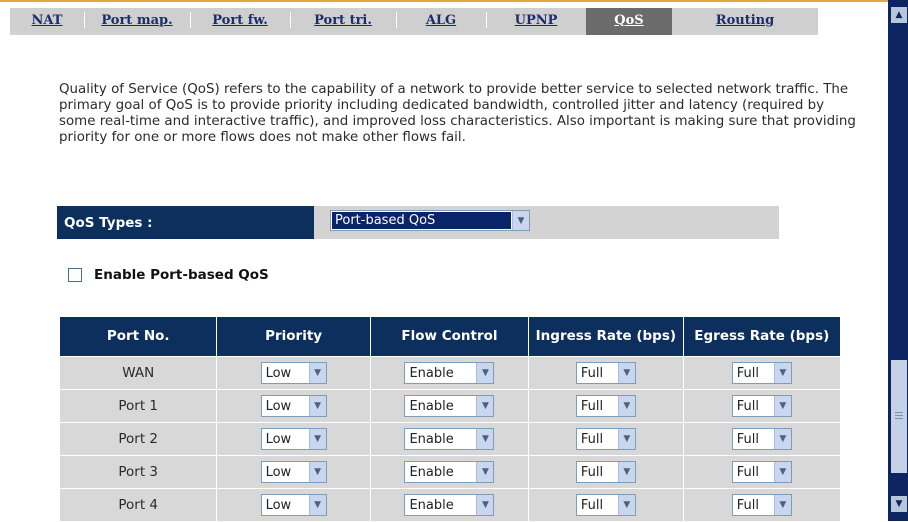 The image size is (908, 522). I want to click on qos-types-field: Port-based QoS ▼, so click(546, 222).